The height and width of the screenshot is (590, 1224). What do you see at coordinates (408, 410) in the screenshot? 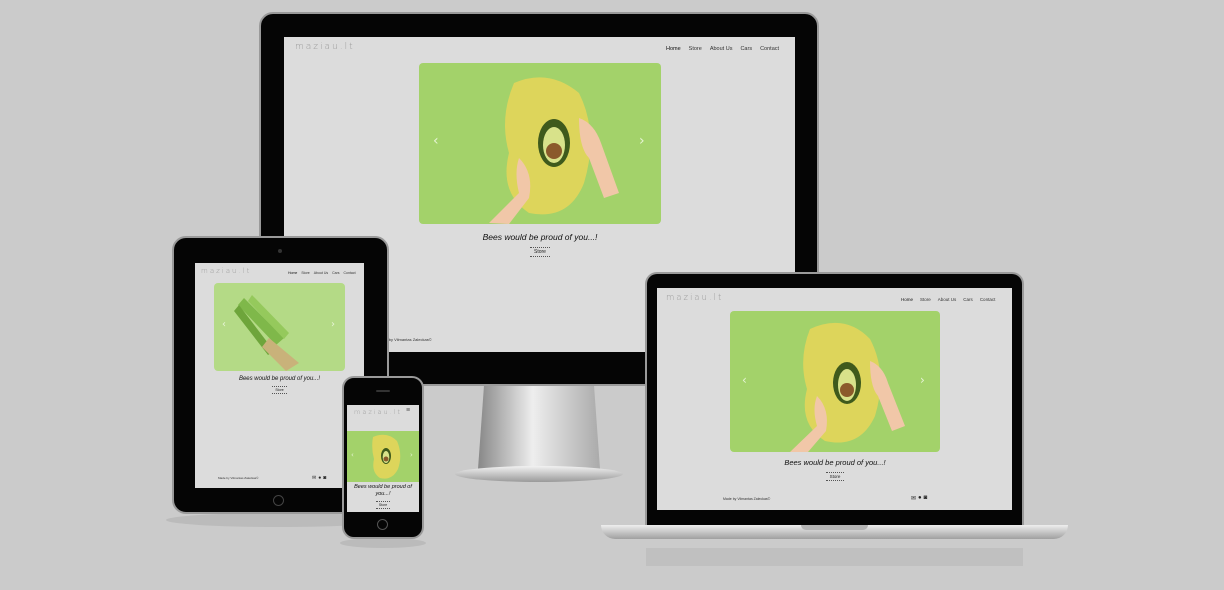
I see `hamburger-menu-icon: ≡` at bounding box center [408, 410].